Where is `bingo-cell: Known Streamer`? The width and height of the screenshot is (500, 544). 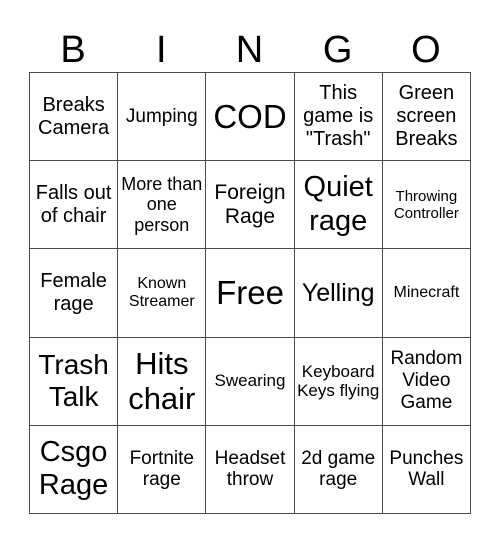 bingo-cell: Known Streamer is located at coordinates (162, 293).